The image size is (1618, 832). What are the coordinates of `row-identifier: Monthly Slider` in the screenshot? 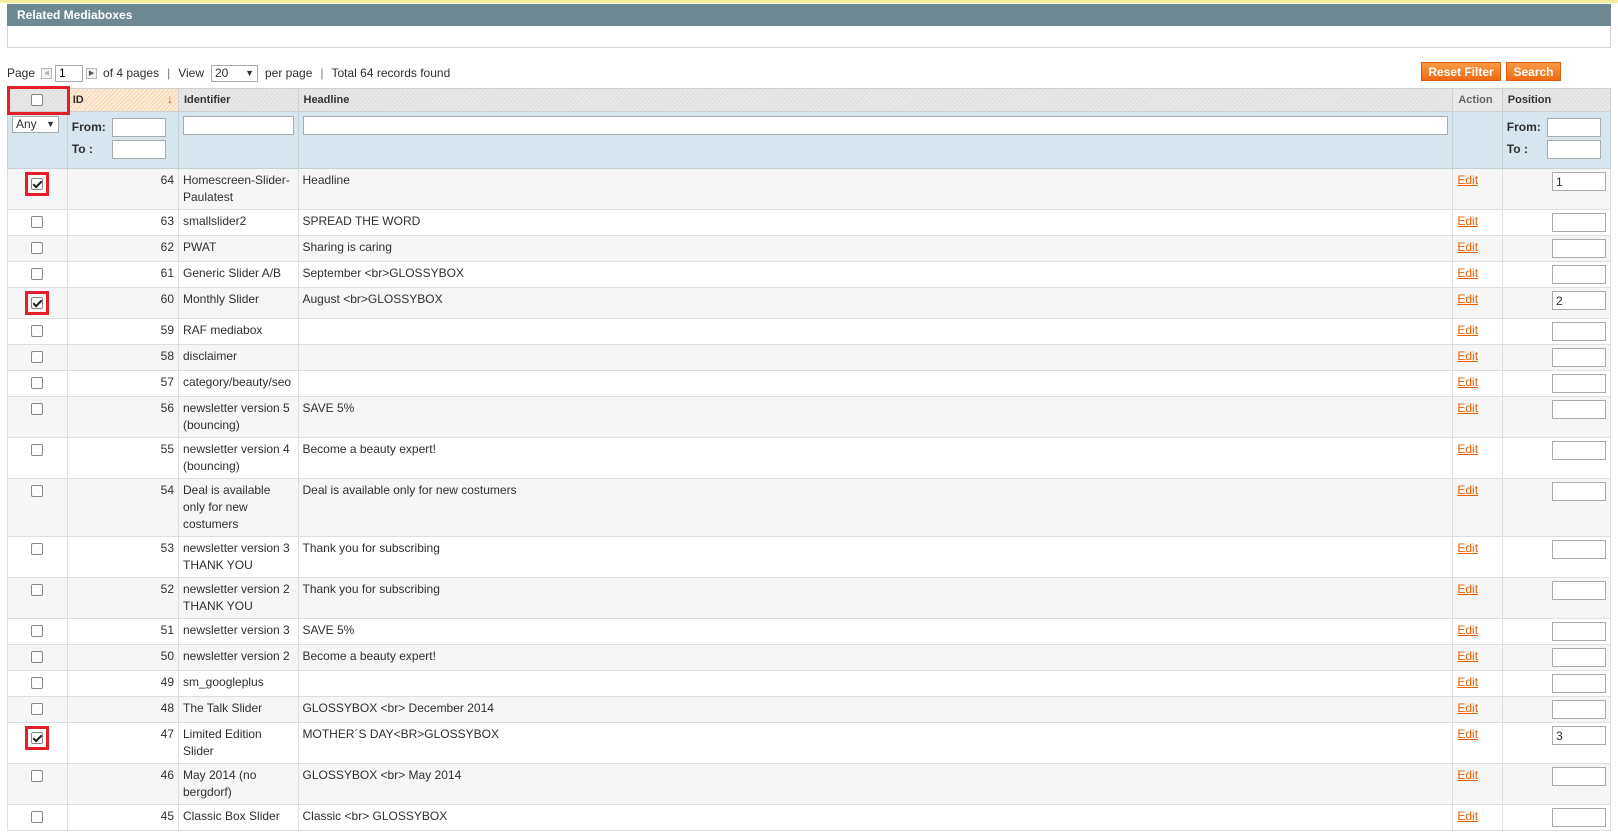 It's located at (238, 303).